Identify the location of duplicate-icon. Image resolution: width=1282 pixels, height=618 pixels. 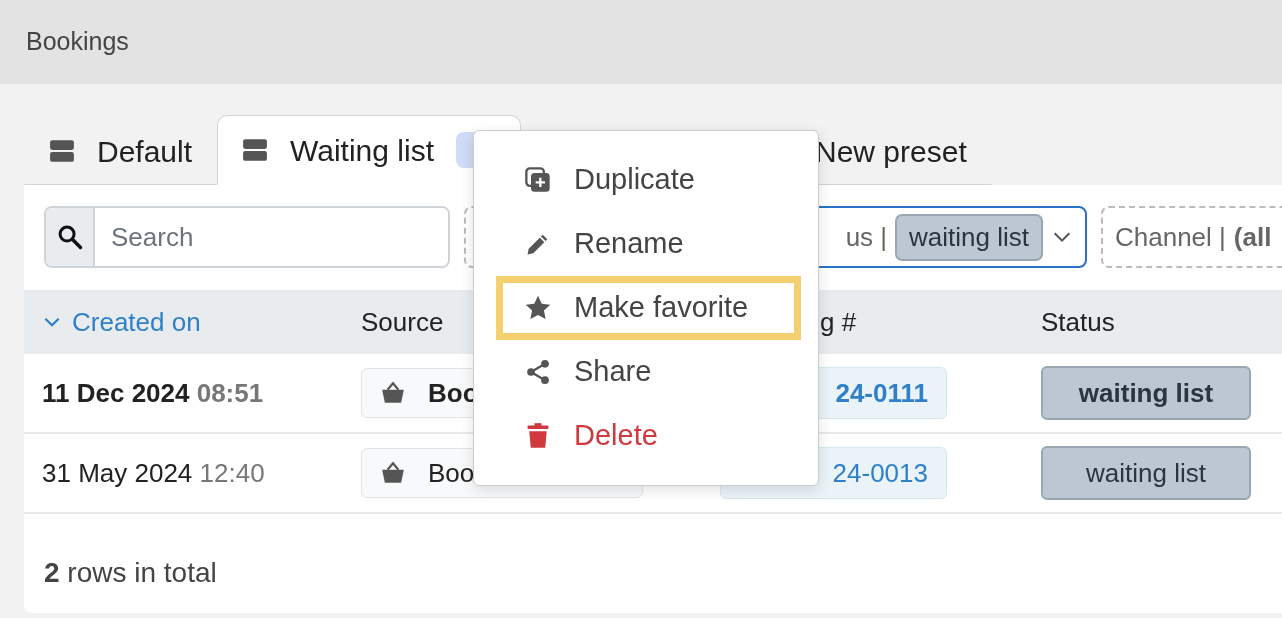
(538, 180).